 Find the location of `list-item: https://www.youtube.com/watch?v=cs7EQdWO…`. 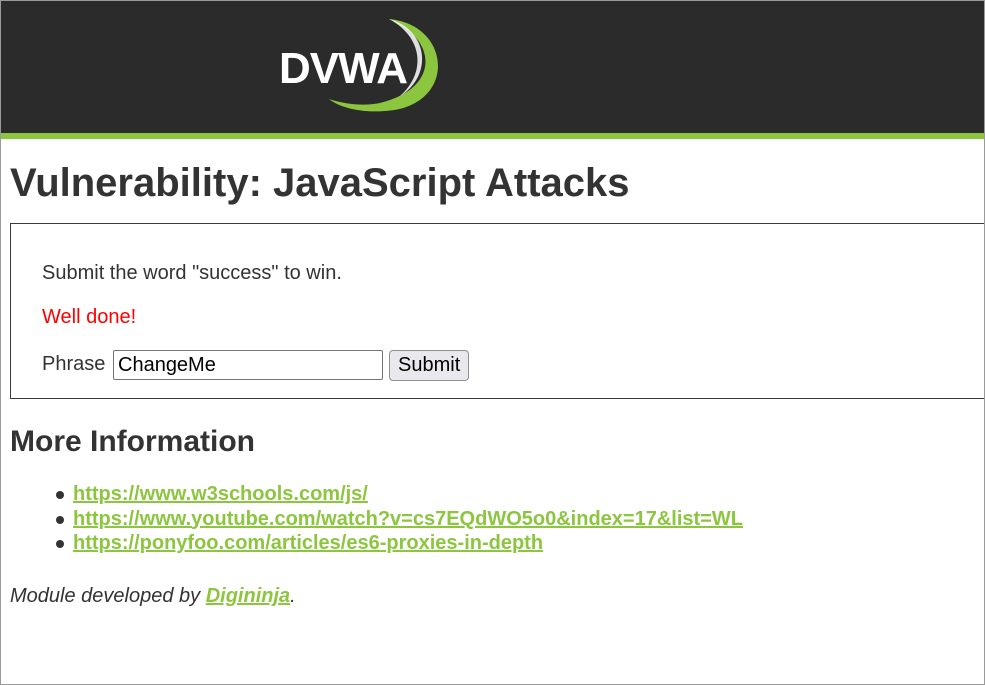

list-item: https://www.youtube.com/watch?v=cs7EQdWO… is located at coordinates (399, 519).